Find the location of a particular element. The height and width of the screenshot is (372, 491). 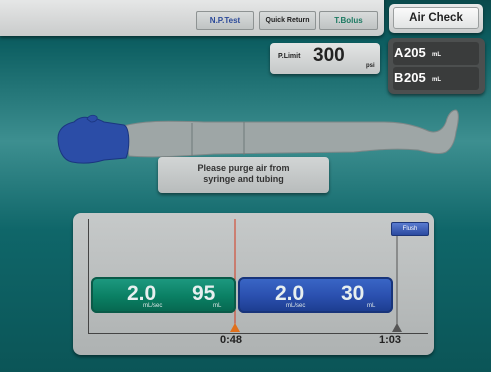

syringe-b-unit: mL is located at coordinates (436, 80).